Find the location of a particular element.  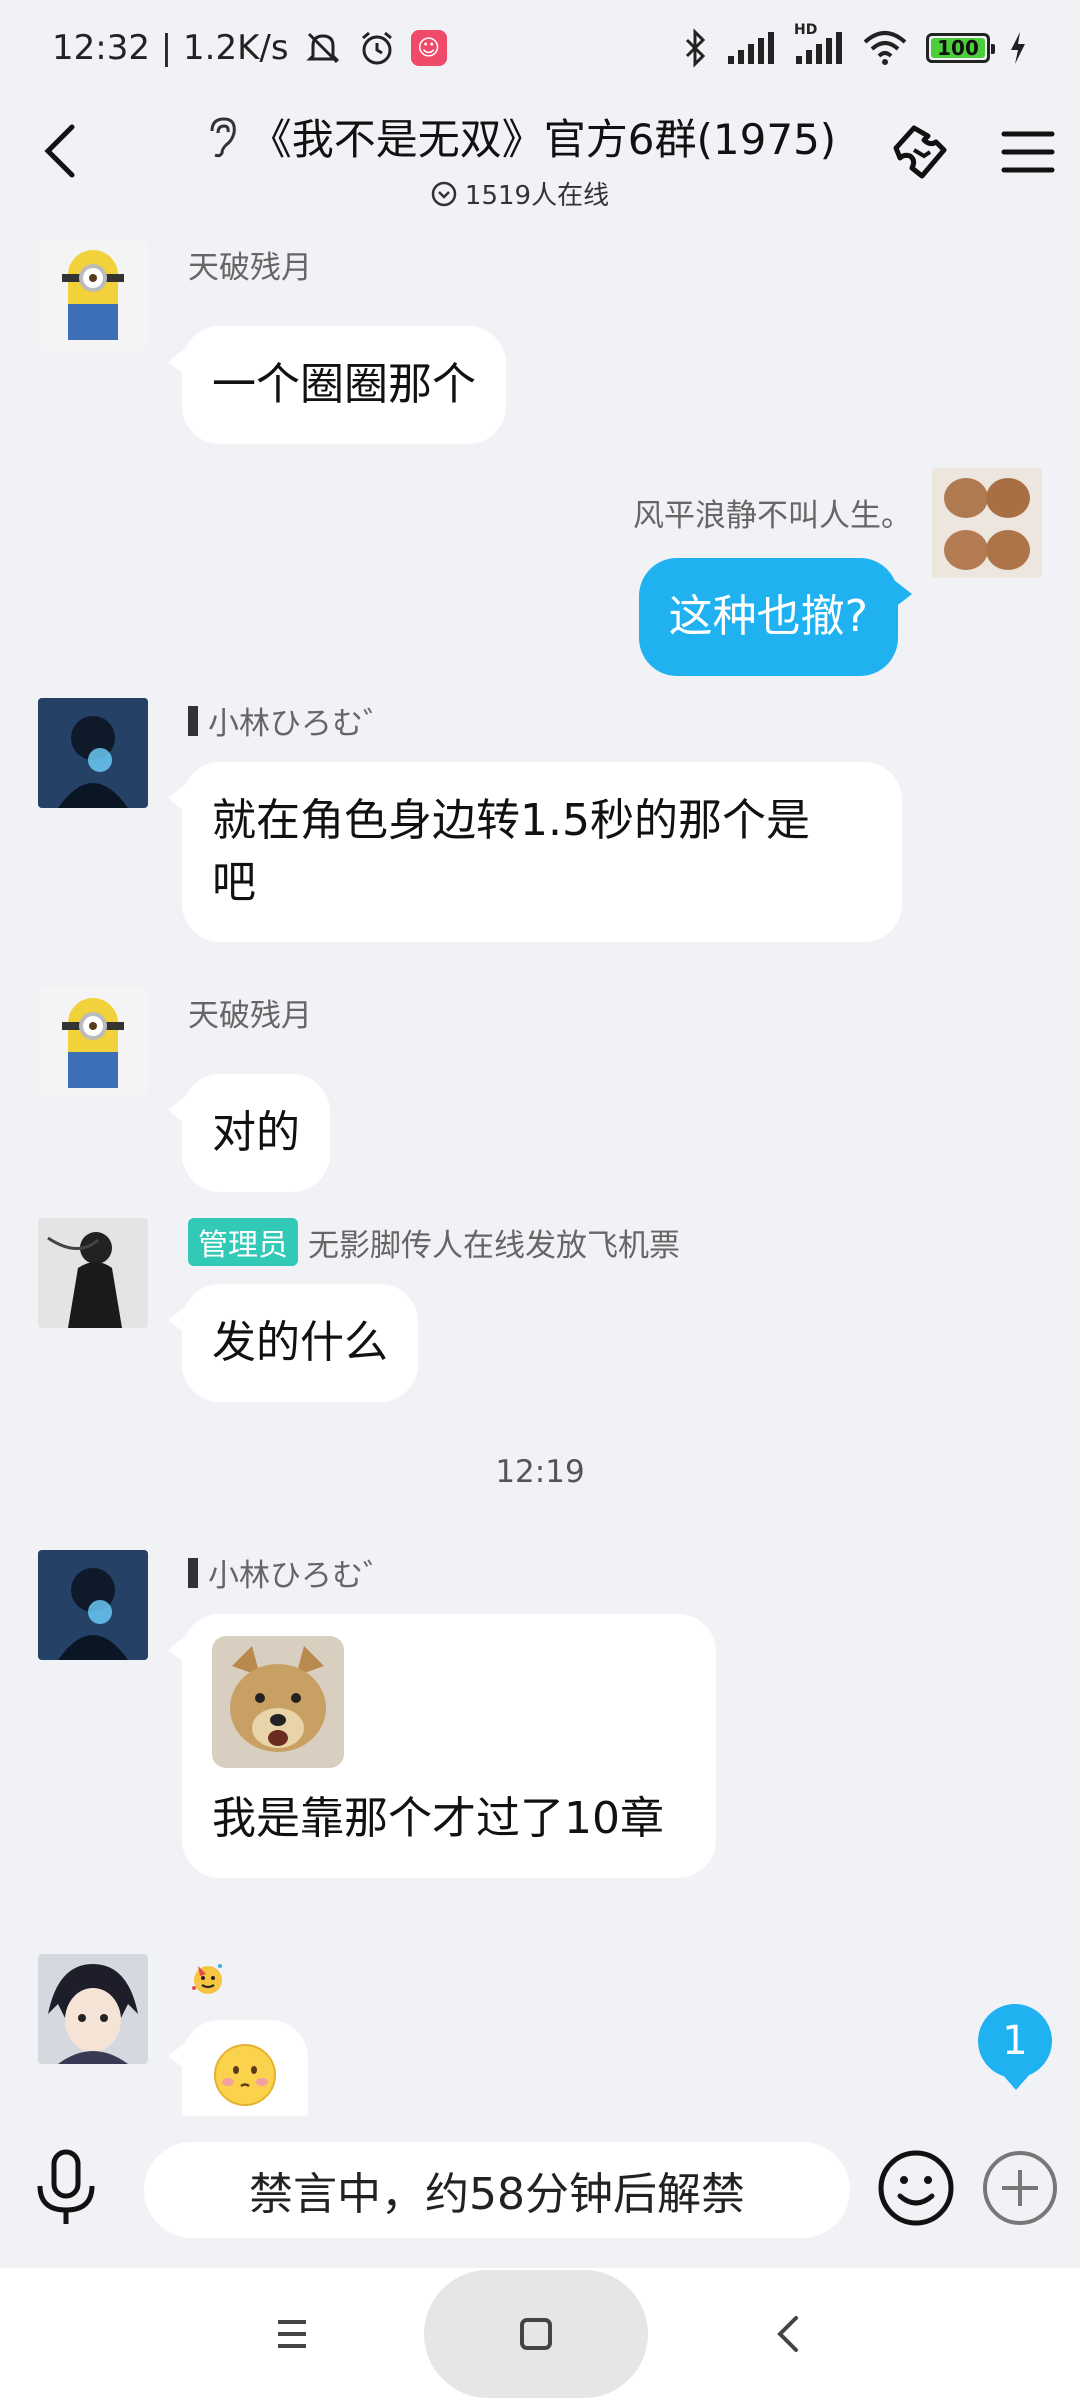

muted-input-field: 禁言中，约58分钟后解禁 is located at coordinates (497, 2190).